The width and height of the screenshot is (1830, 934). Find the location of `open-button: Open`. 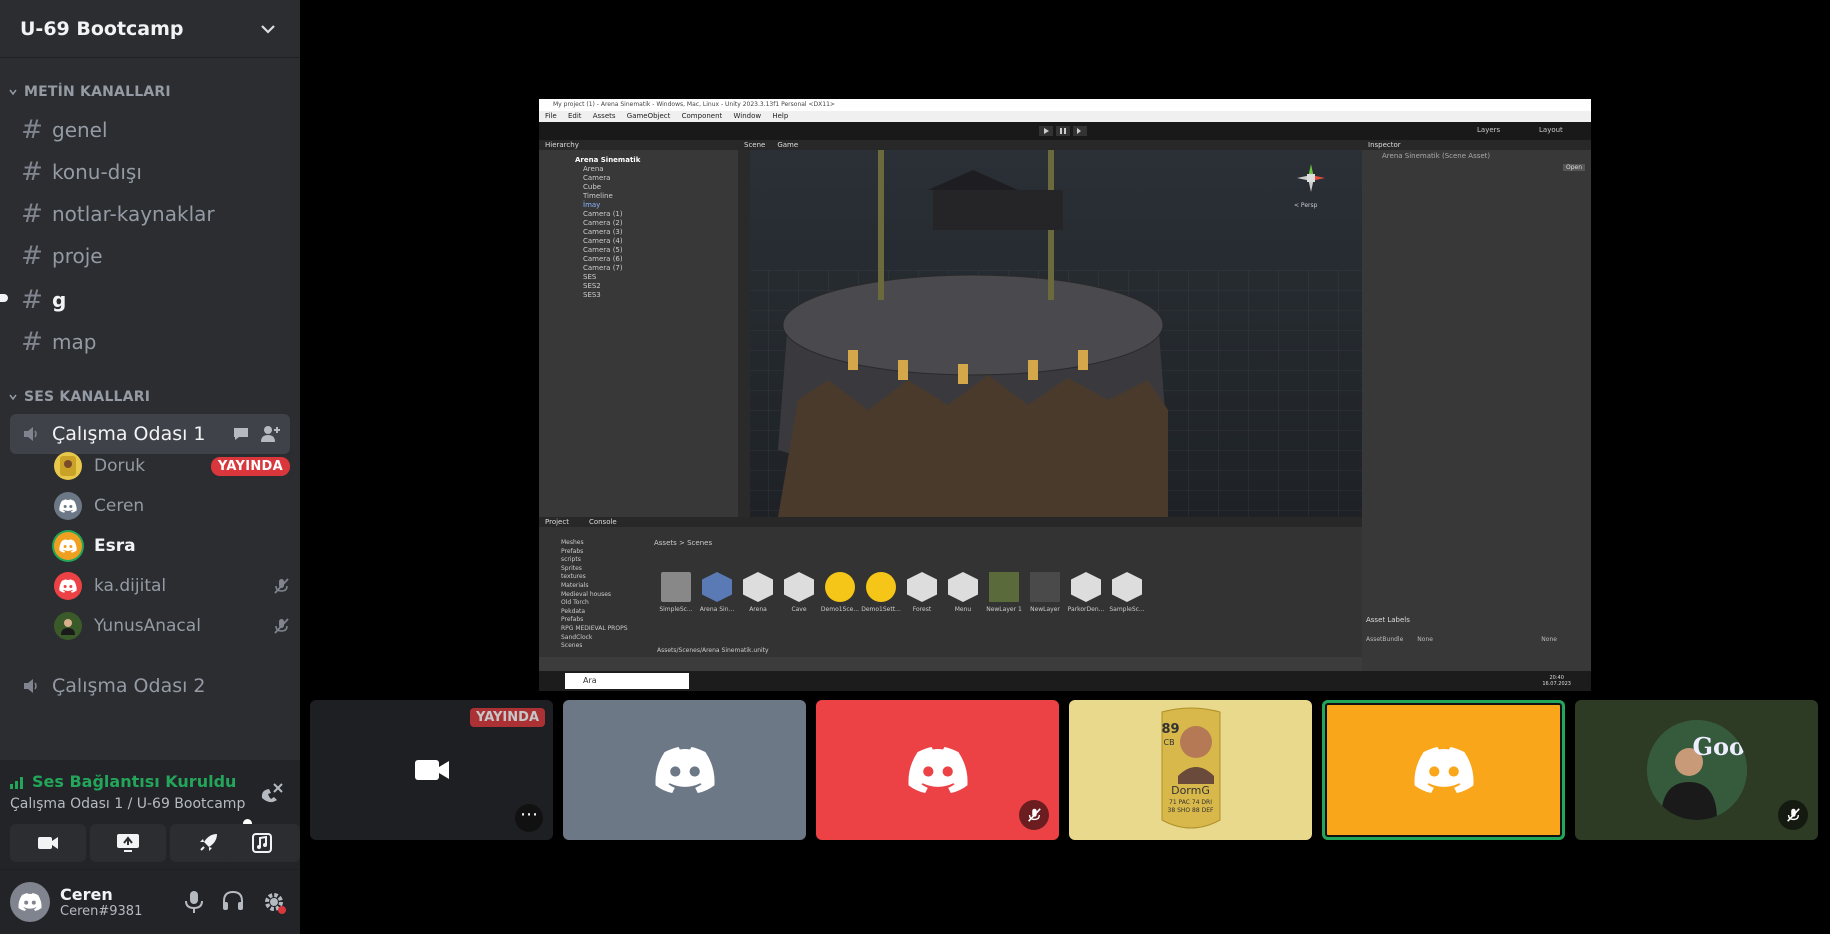

open-button: Open is located at coordinates (1573, 167).